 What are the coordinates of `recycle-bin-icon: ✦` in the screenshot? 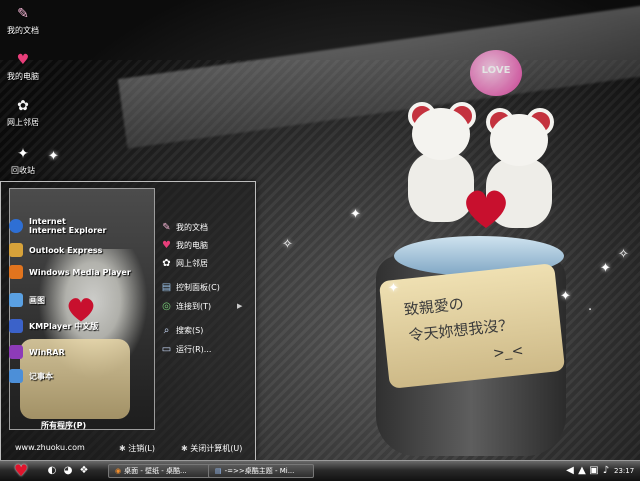 It's located at (23, 154).